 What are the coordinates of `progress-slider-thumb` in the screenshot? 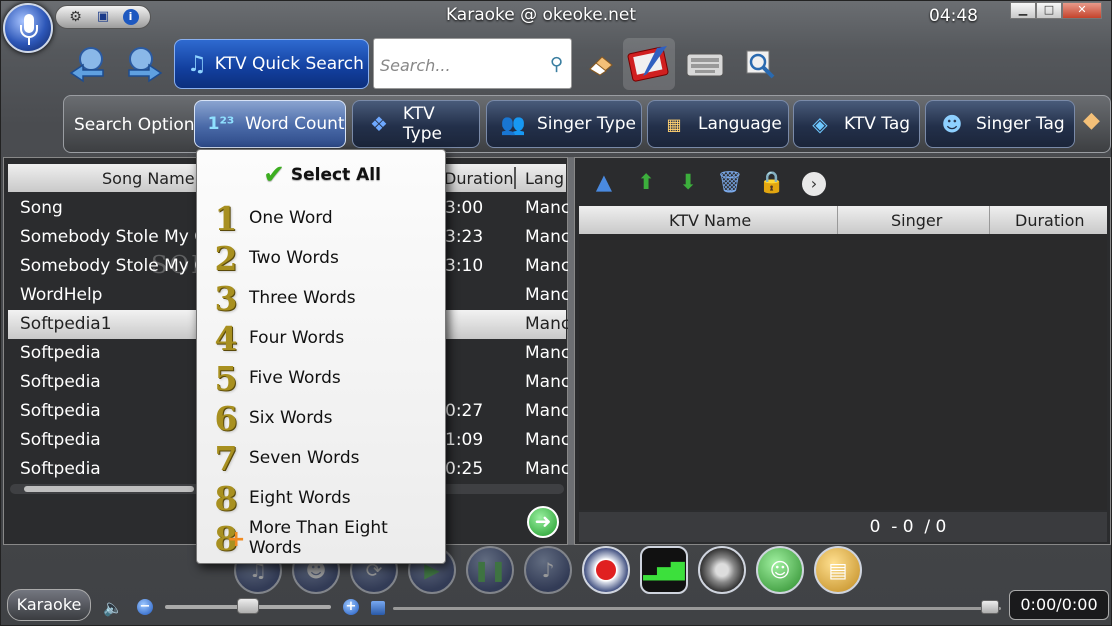 It's located at (990, 607).